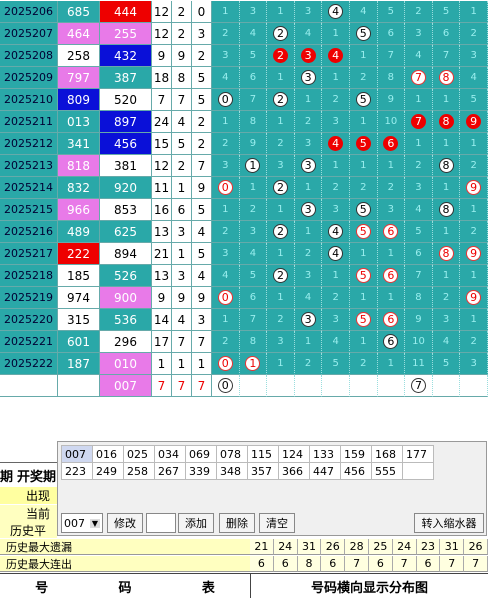 This screenshot has height=598, width=488. Describe the element at coordinates (452, 564) in the screenshot. I see `stat-cell: 7` at that location.